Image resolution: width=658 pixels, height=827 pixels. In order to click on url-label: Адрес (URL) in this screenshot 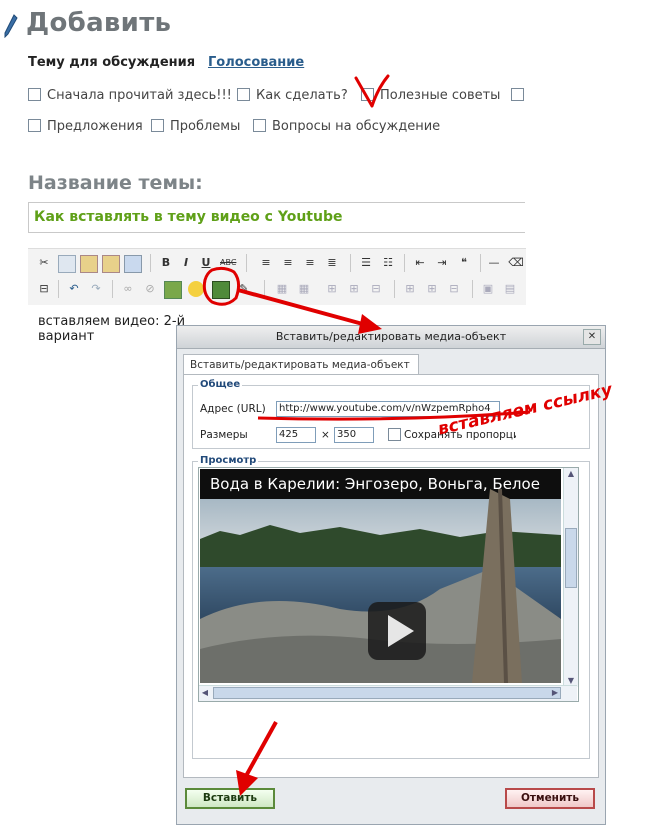, I will do `click(233, 409)`.